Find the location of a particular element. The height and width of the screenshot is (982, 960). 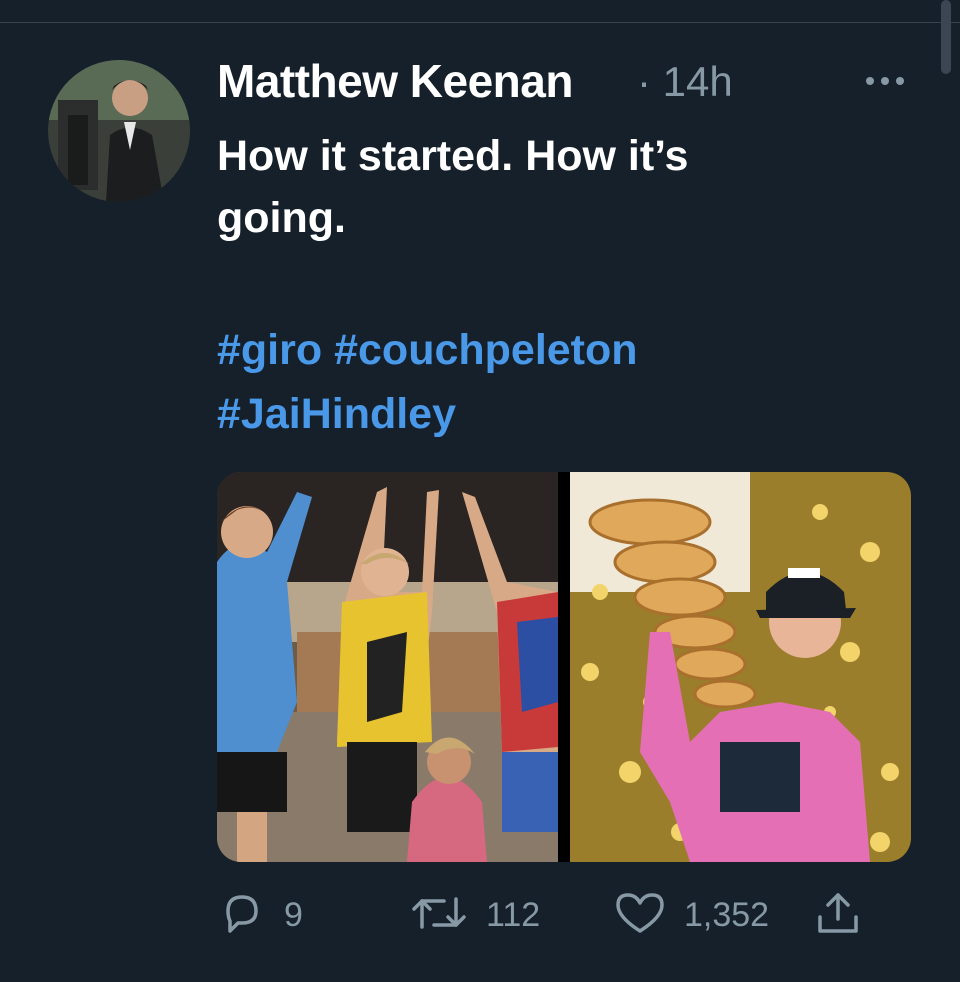

tweet-text-line-2: going. is located at coordinates (281, 218).